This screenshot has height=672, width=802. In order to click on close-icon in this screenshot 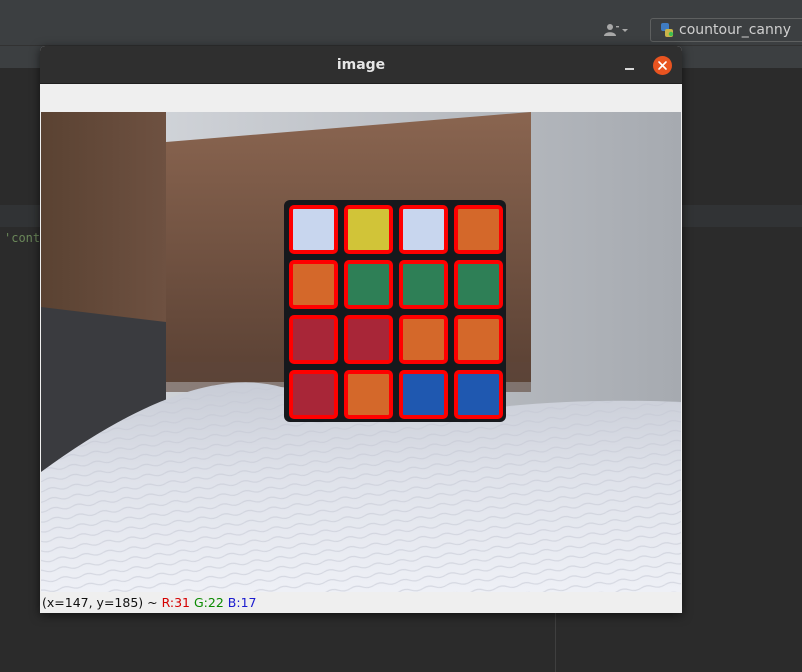, I will do `click(662, 65)`.